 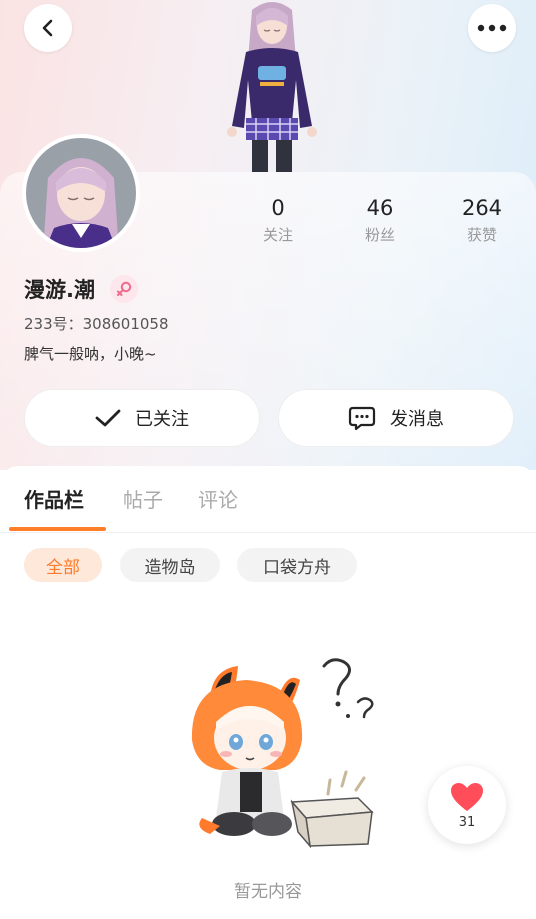 What do you see at coordinates (170, 565) in the screenshot?
I see `filter-chip-creation-island: 造物岛` at bounding box center [170, 565].